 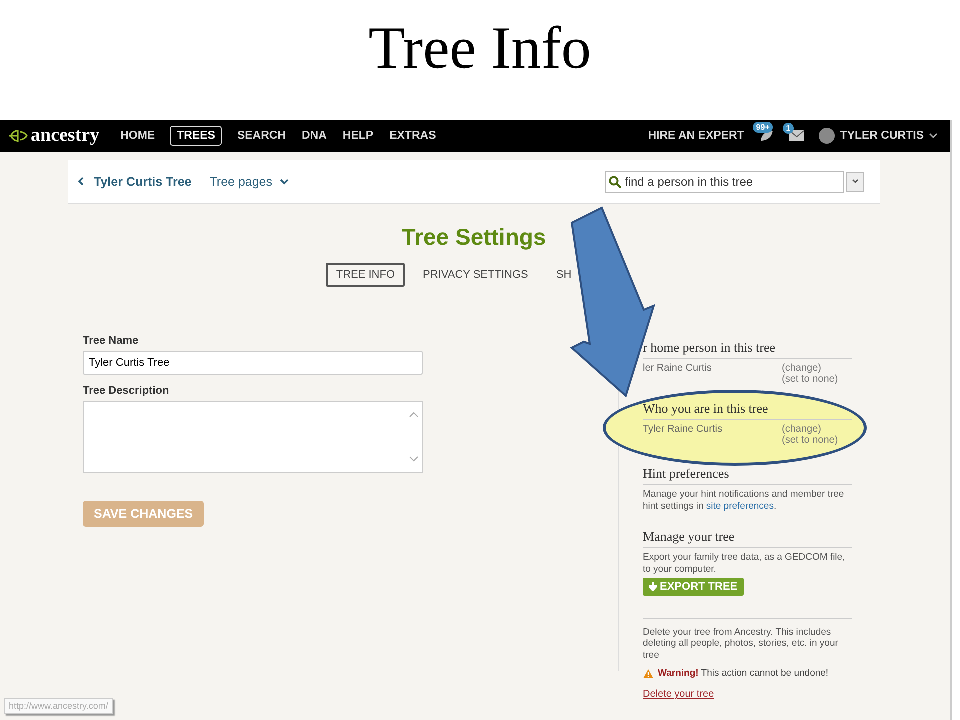 I want to click on person-name: Tyler Raine Curtis, so click(x=683, y=430).